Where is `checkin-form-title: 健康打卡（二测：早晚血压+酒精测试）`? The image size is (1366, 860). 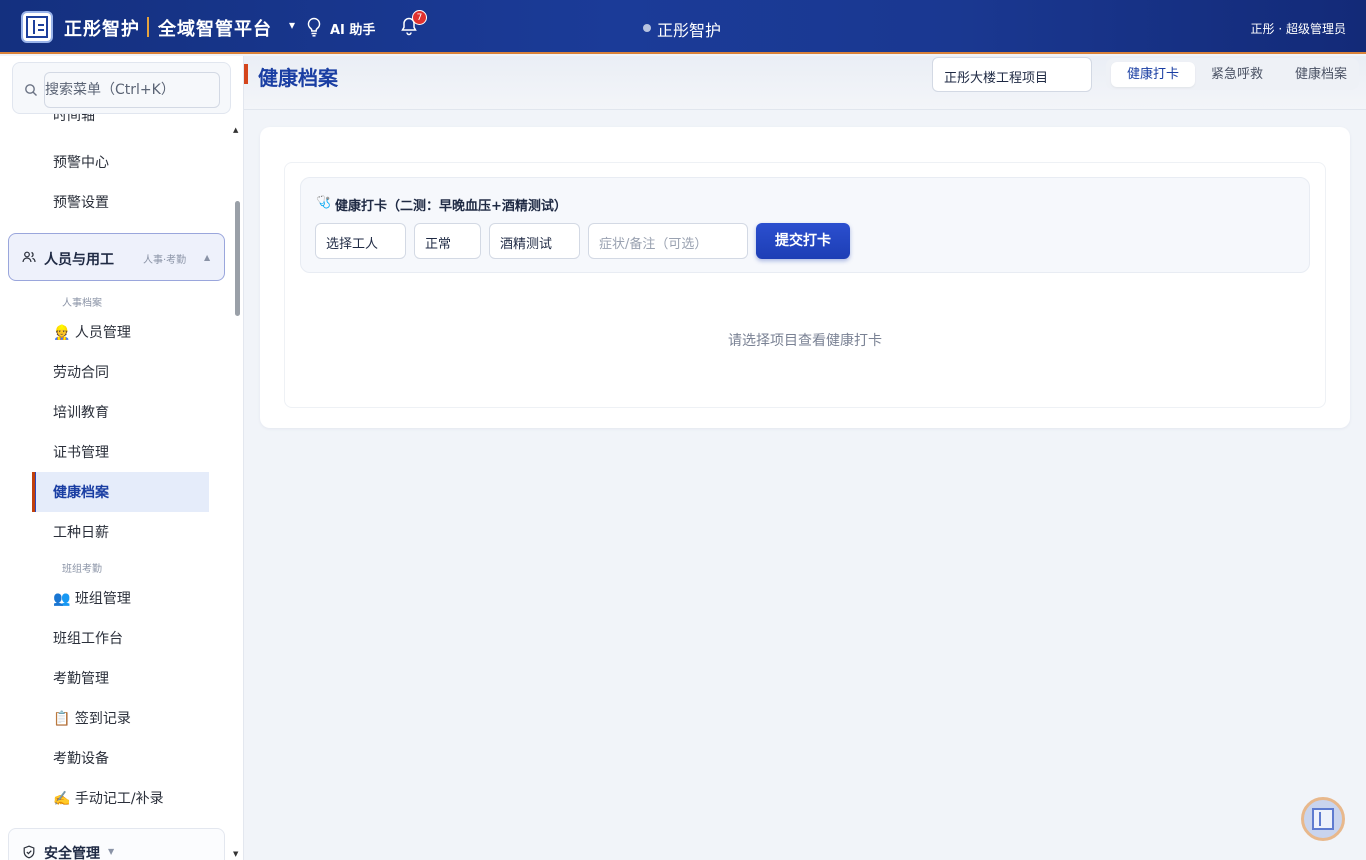
checkin-form-title: 健康打卡（二测：早晚血压+酒精测试） is located at coordinates (451, 206).